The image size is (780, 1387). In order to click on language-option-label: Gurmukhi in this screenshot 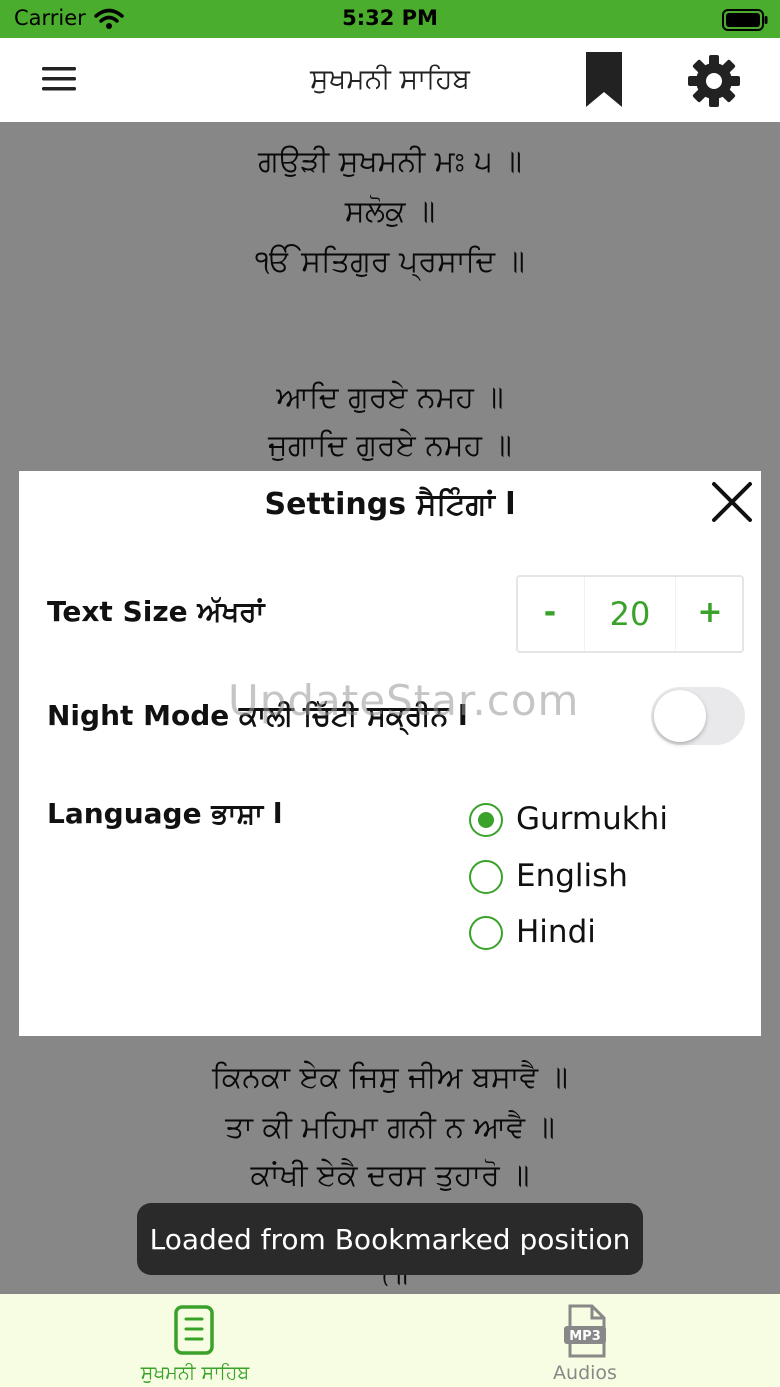, I will do `click(592, 819)`.